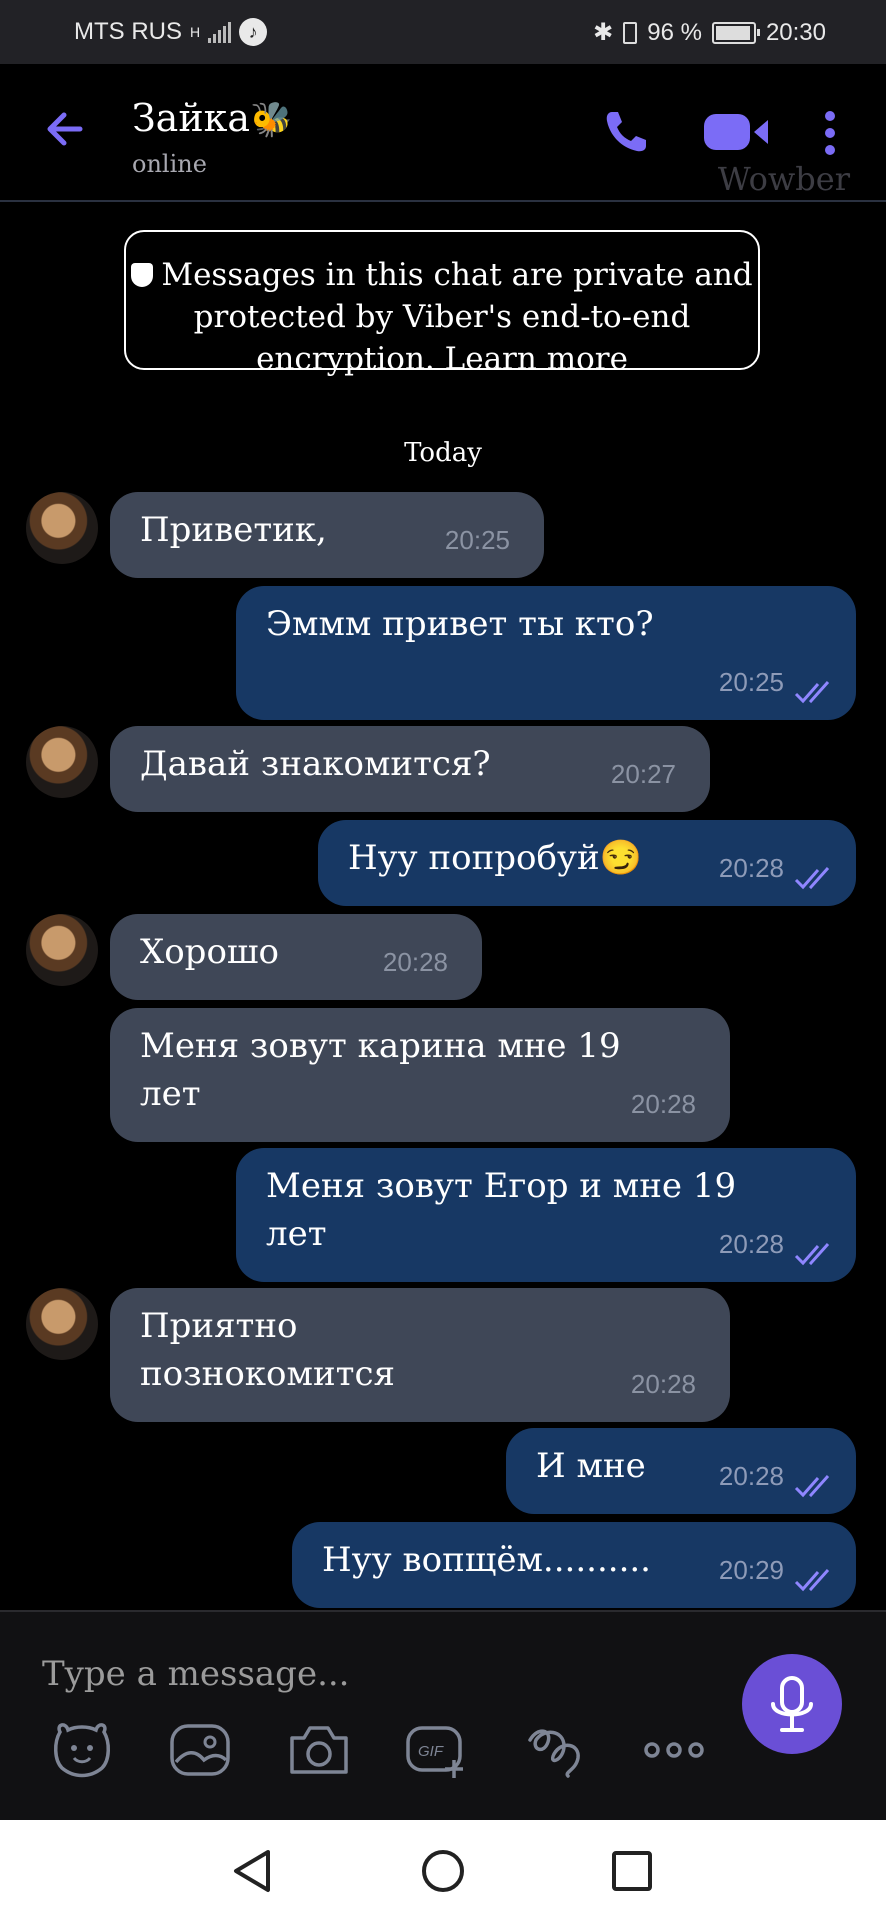 The image size is (886, 1920). I want to click on microphone-icon, so click(792, 1704).